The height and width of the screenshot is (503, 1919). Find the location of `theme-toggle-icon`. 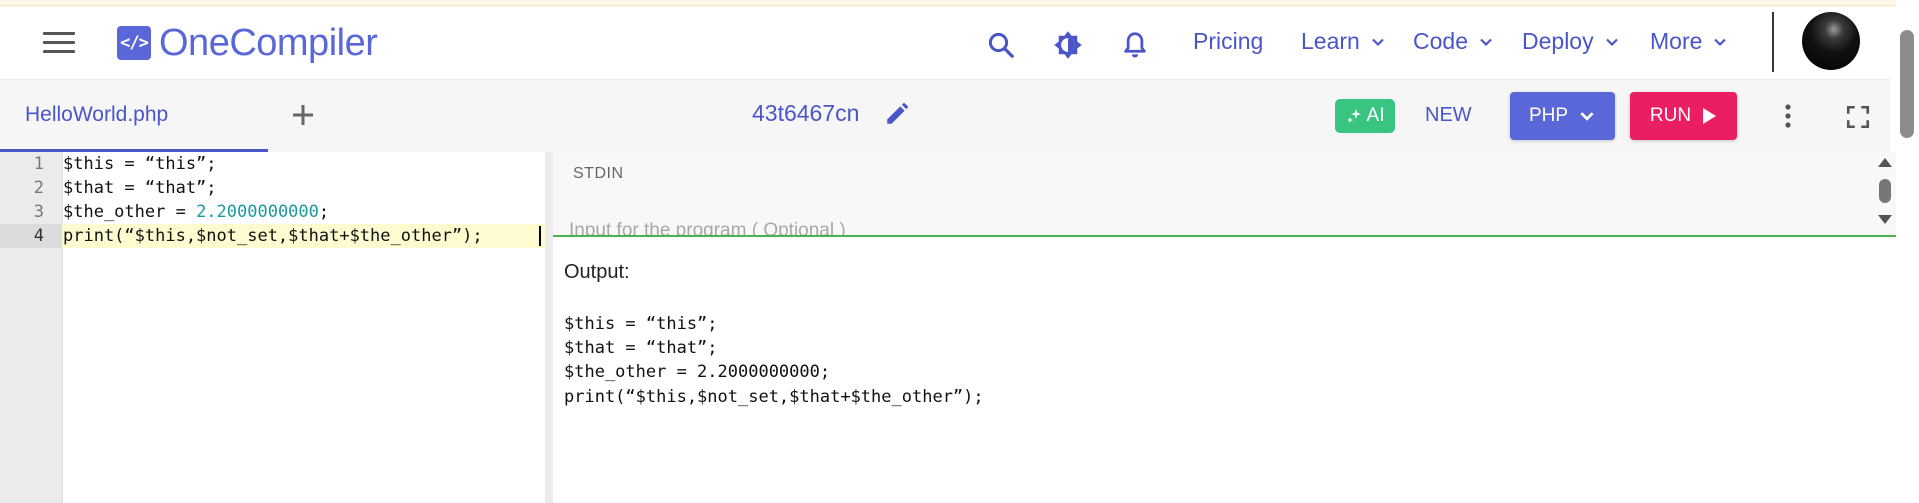

theme-toggle-icon is located at coordinates (1068, 45).